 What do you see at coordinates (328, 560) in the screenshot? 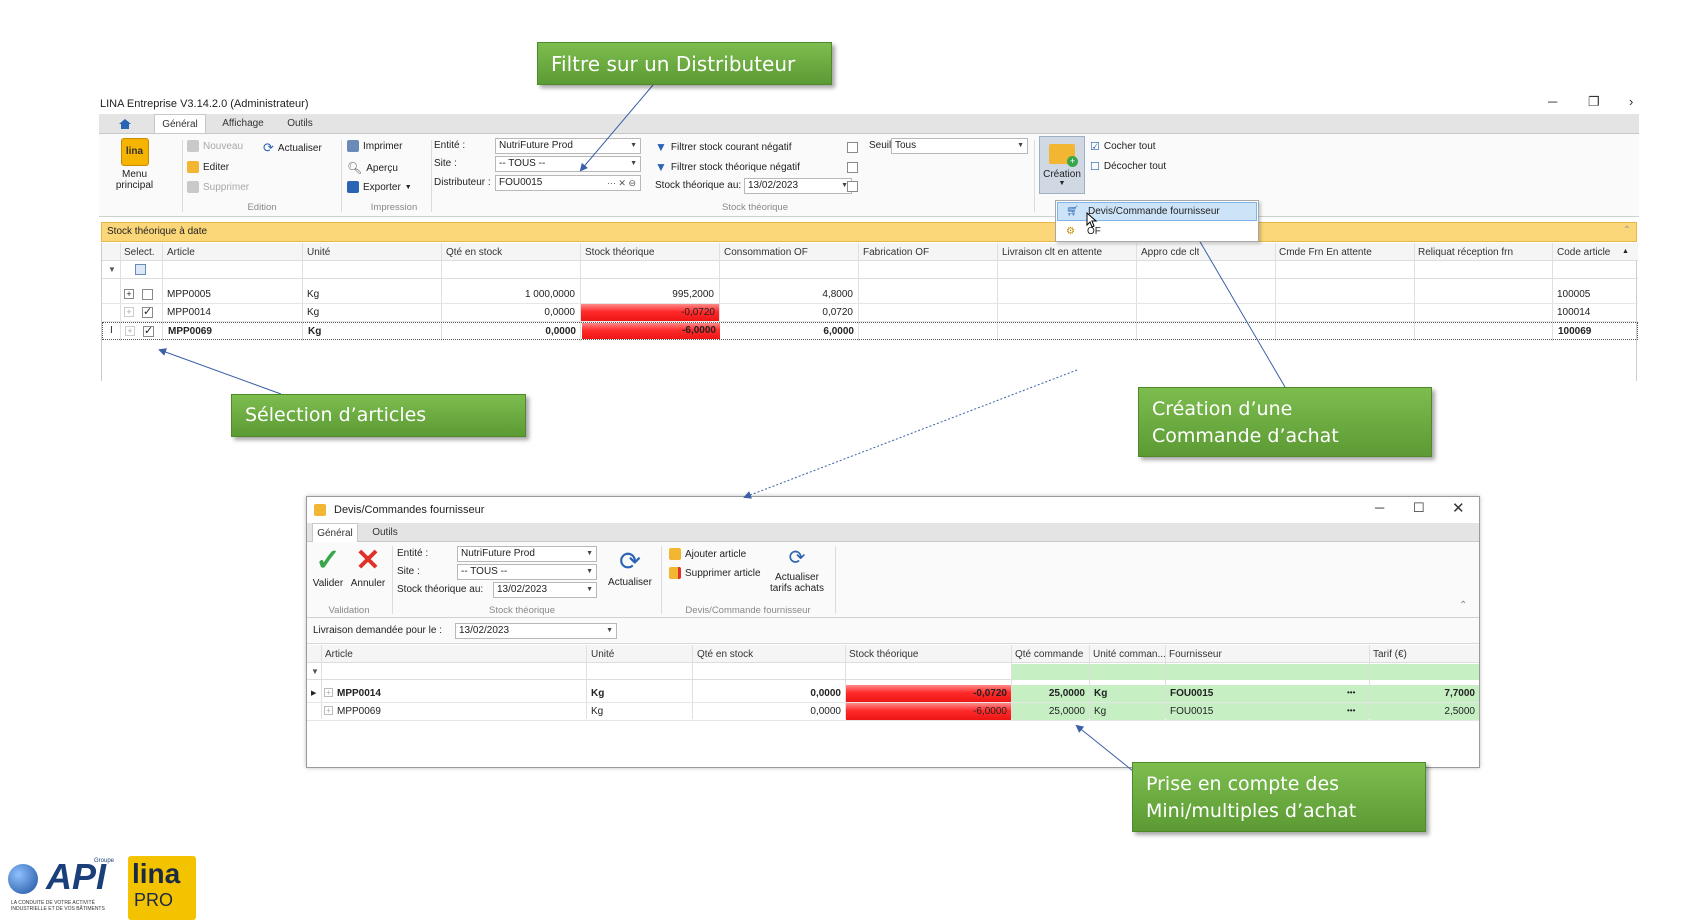
I see `check-icon: ✓` at bounding box center [328, 560].